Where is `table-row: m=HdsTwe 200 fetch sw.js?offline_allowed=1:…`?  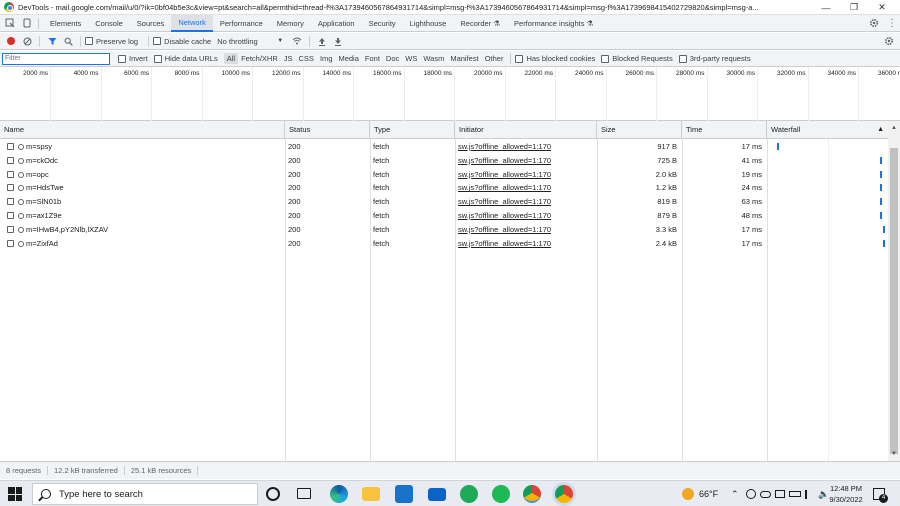
table-row: m=HdsTwe 200 fetch sw.js?offline_allowed=1:… is located at coordinates (444, 188).